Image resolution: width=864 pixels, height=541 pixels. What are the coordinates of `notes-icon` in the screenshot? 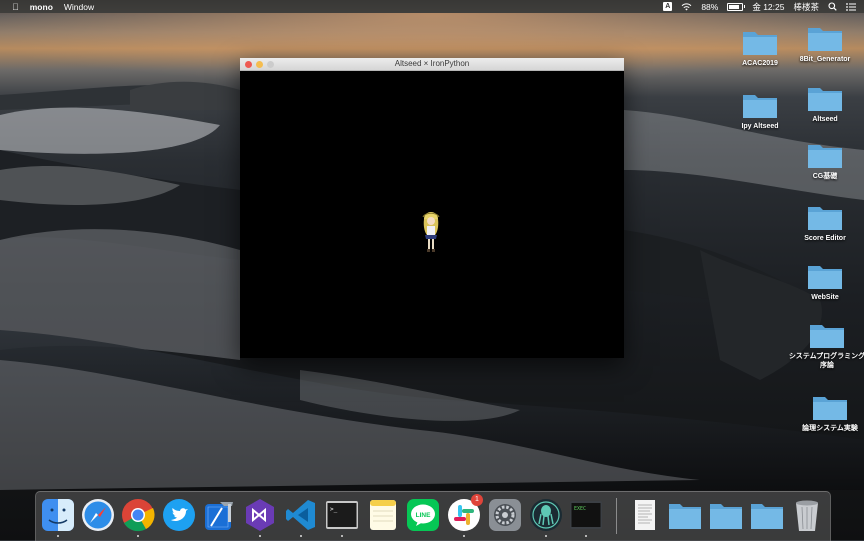 It's located at (383, 515).